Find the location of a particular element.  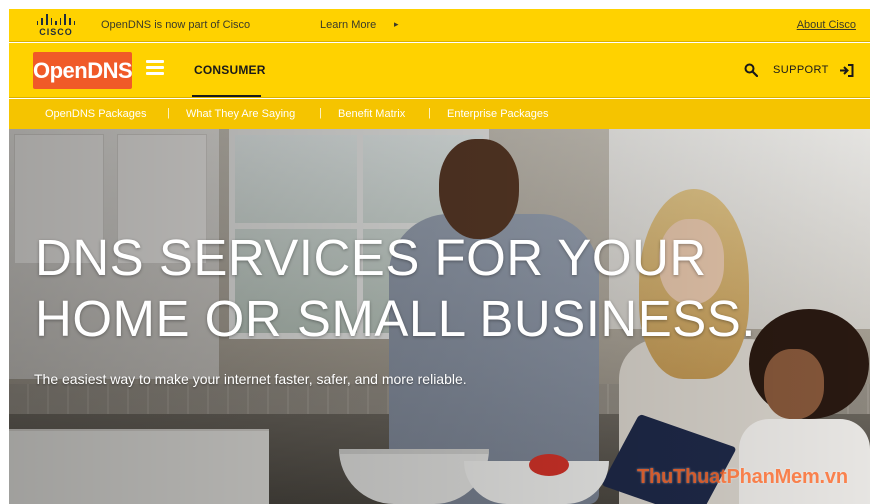

sign-in-icon is located at coordinates (846, 70).